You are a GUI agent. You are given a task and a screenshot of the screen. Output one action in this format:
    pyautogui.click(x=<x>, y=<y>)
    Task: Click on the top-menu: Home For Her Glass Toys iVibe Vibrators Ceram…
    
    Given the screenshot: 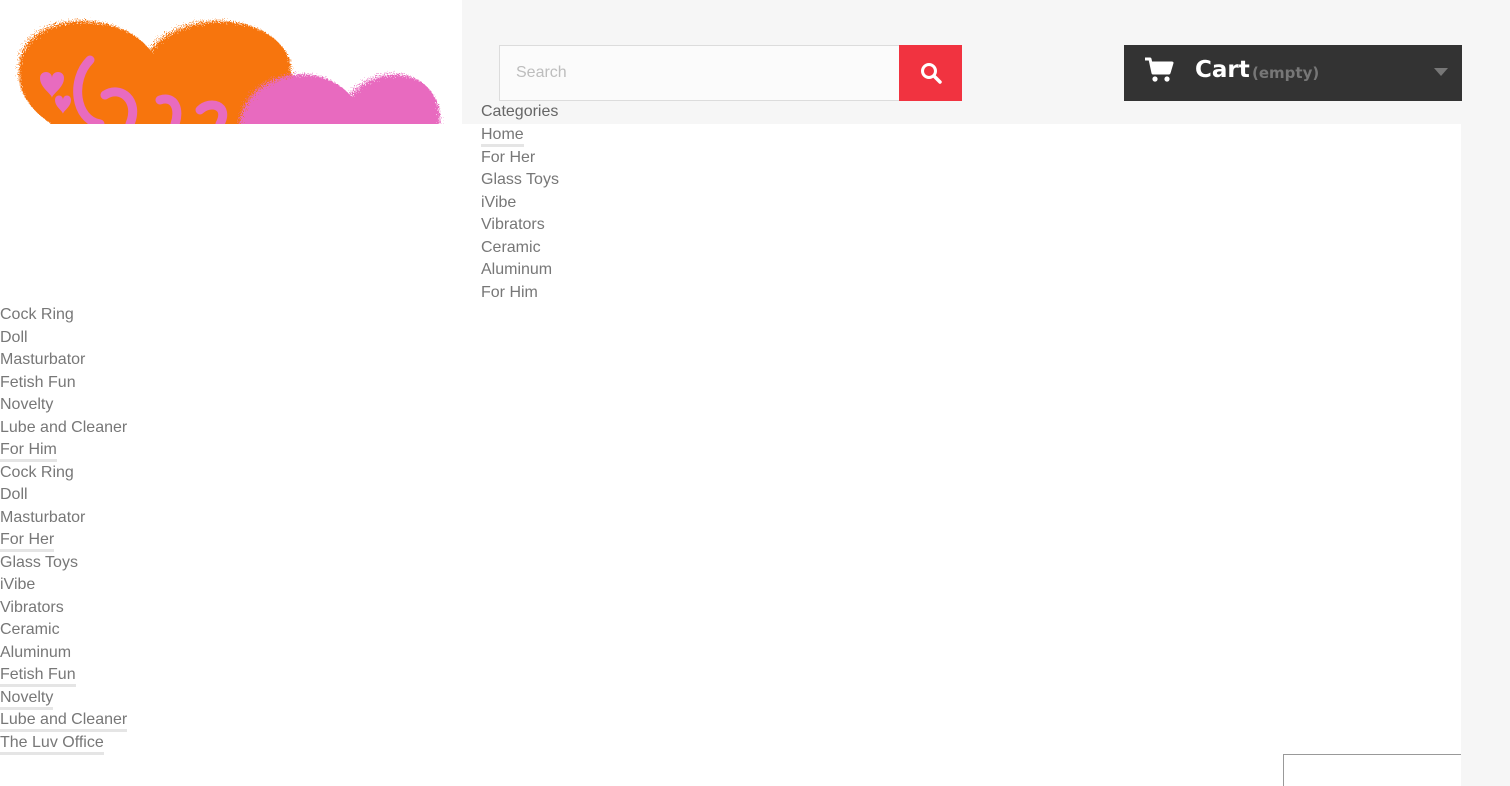 What is the action you would take?
    pyautogui.click(x=520, y=214)
    